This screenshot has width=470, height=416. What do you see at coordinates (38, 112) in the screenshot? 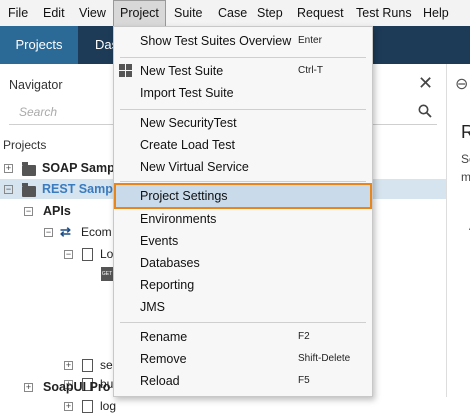
I see `search-placeholder: Search` at bounding box center [38, 112].